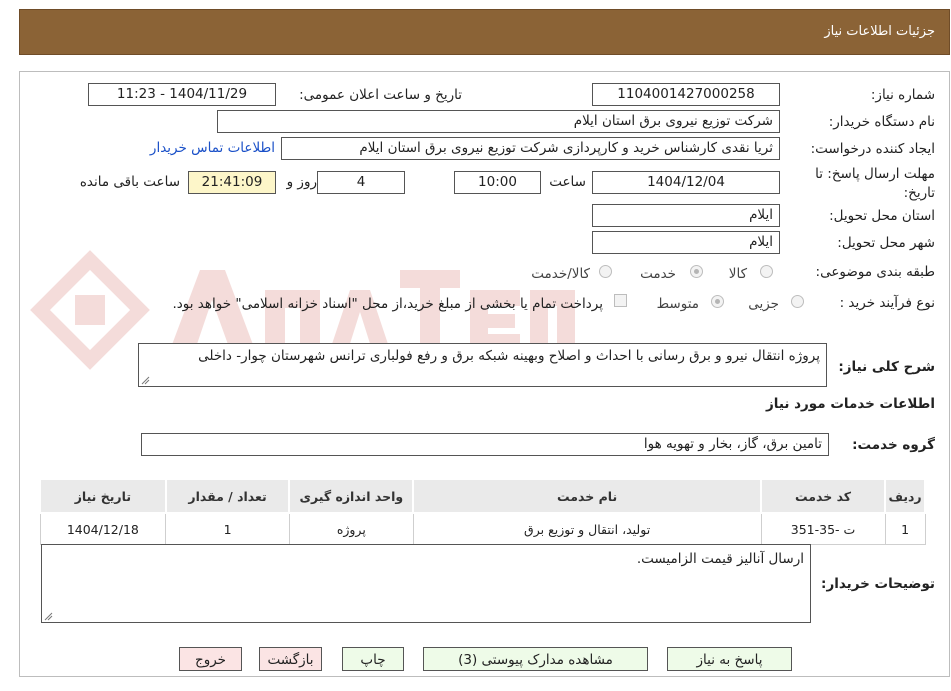  I want to click on days-label: روز و, so click(301, 182).